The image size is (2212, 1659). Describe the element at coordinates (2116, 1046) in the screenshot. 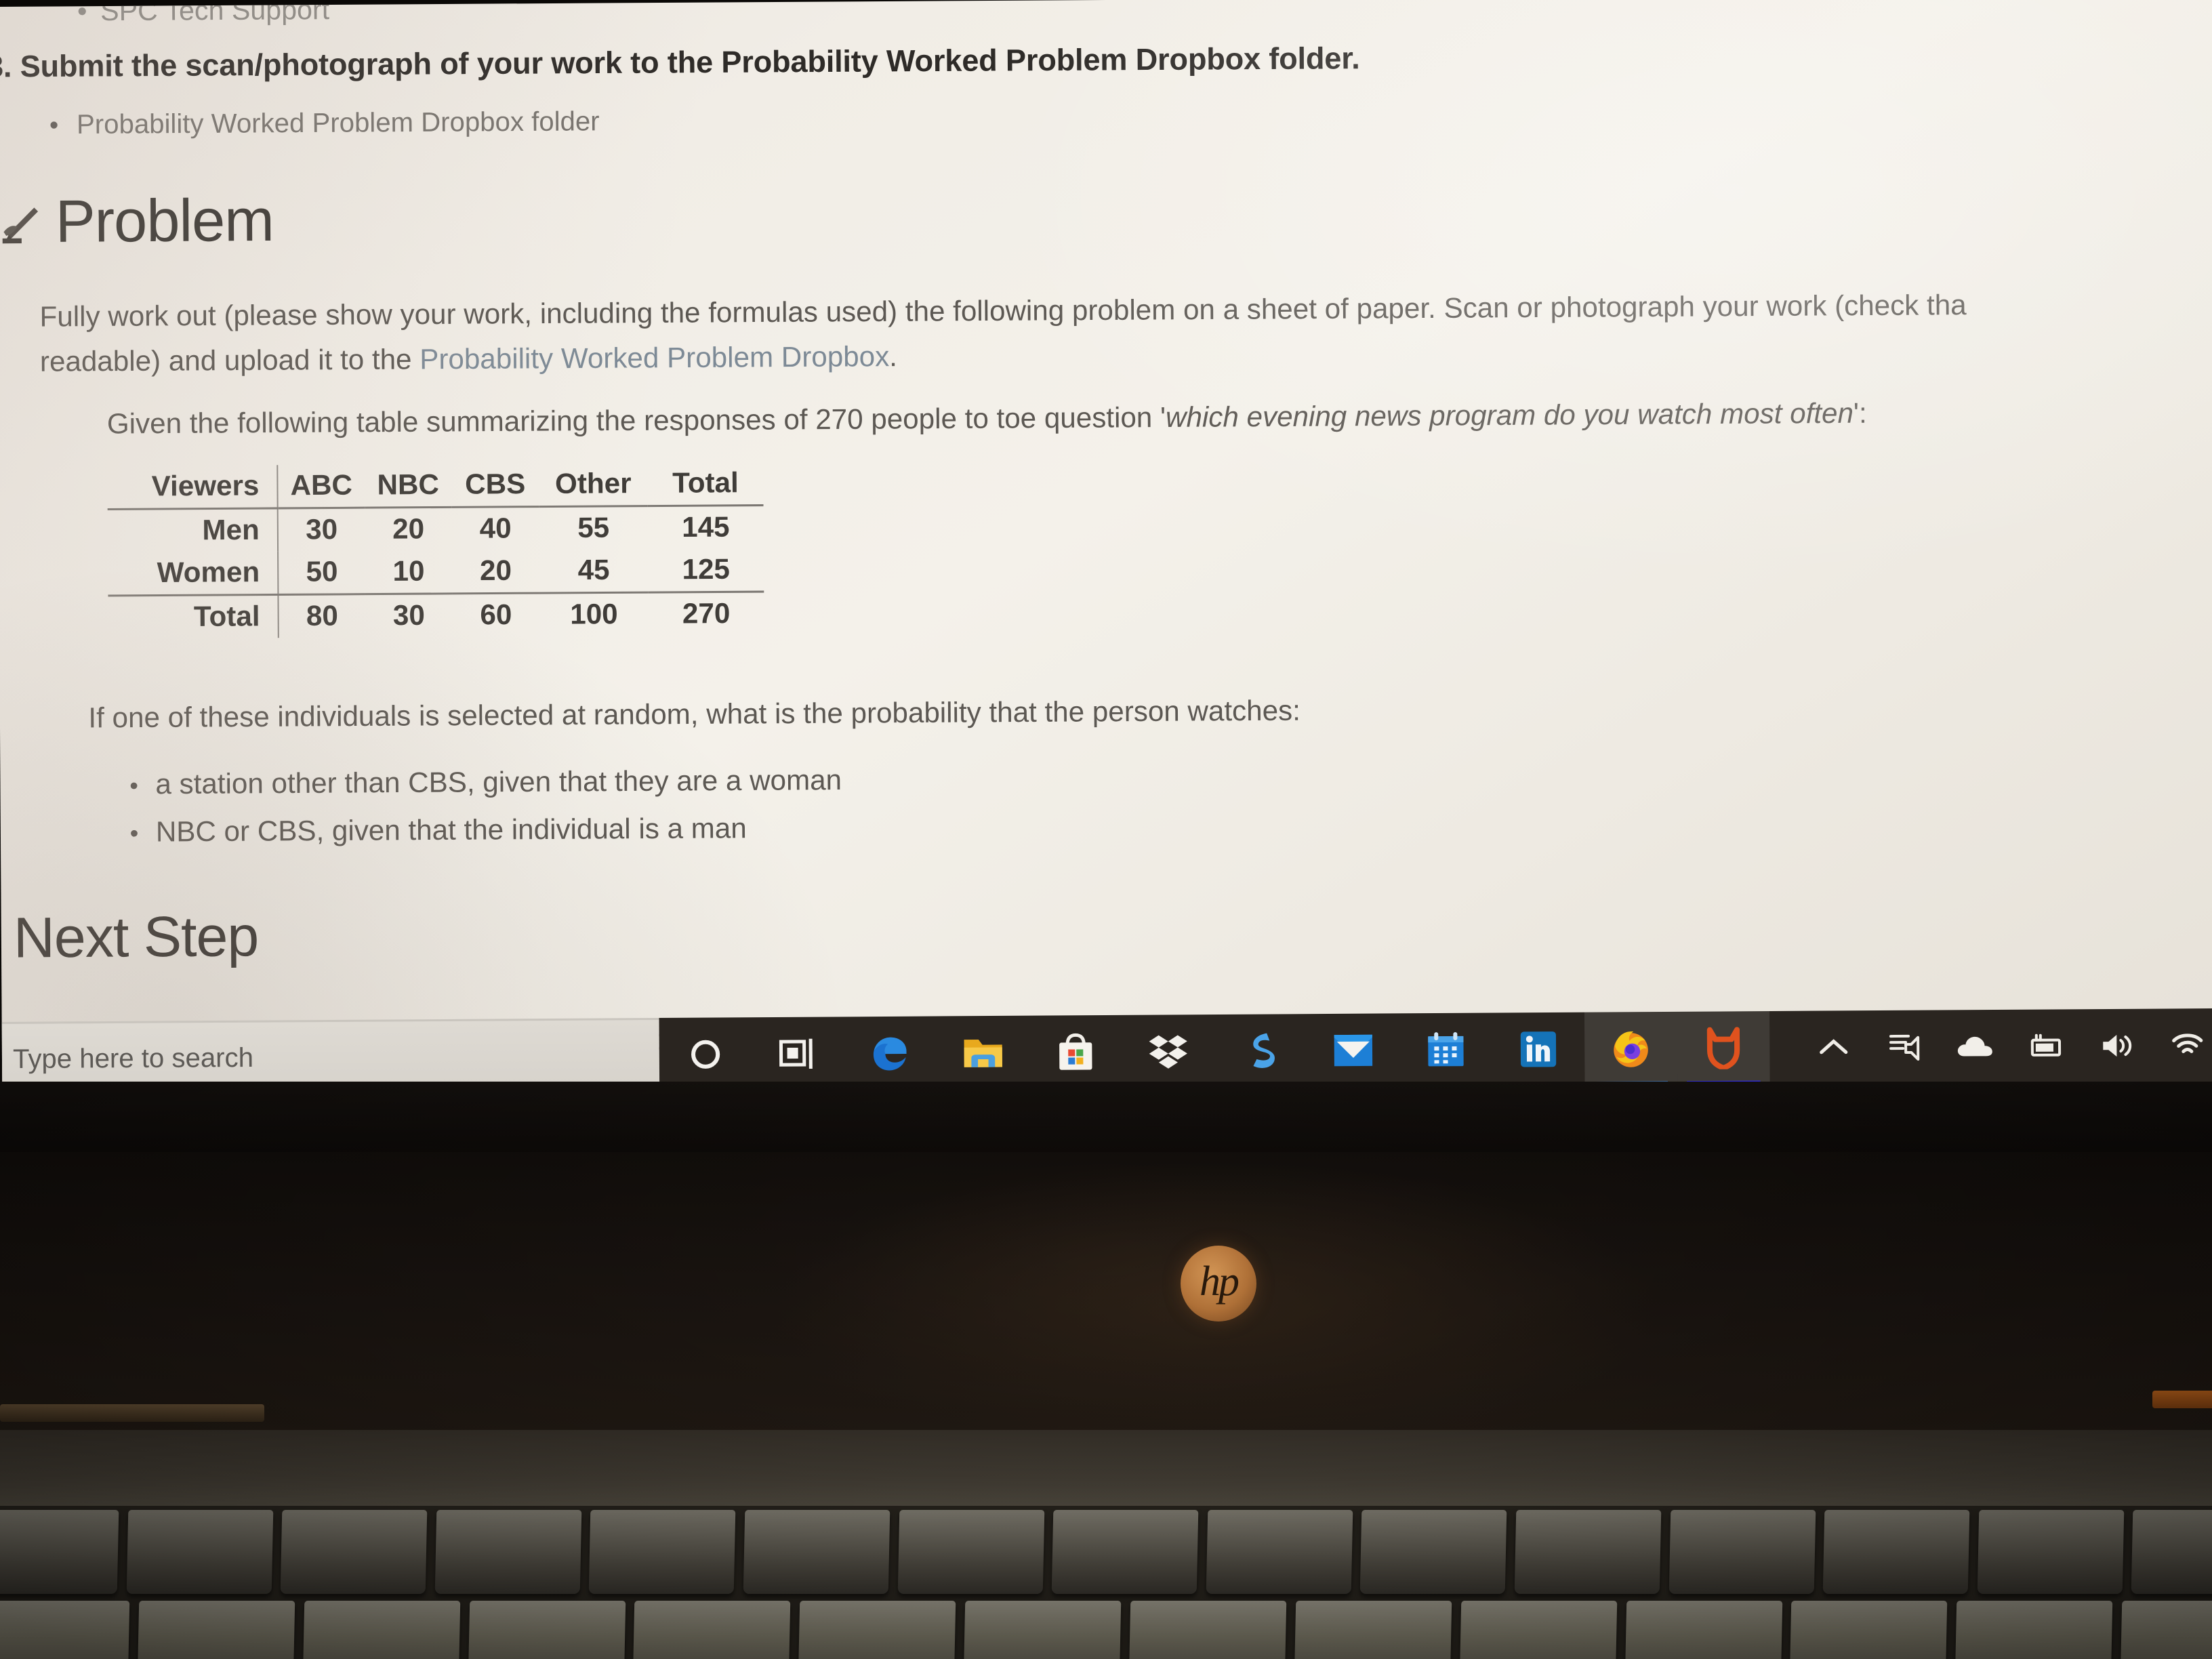

I see `volume-icon` at that location.